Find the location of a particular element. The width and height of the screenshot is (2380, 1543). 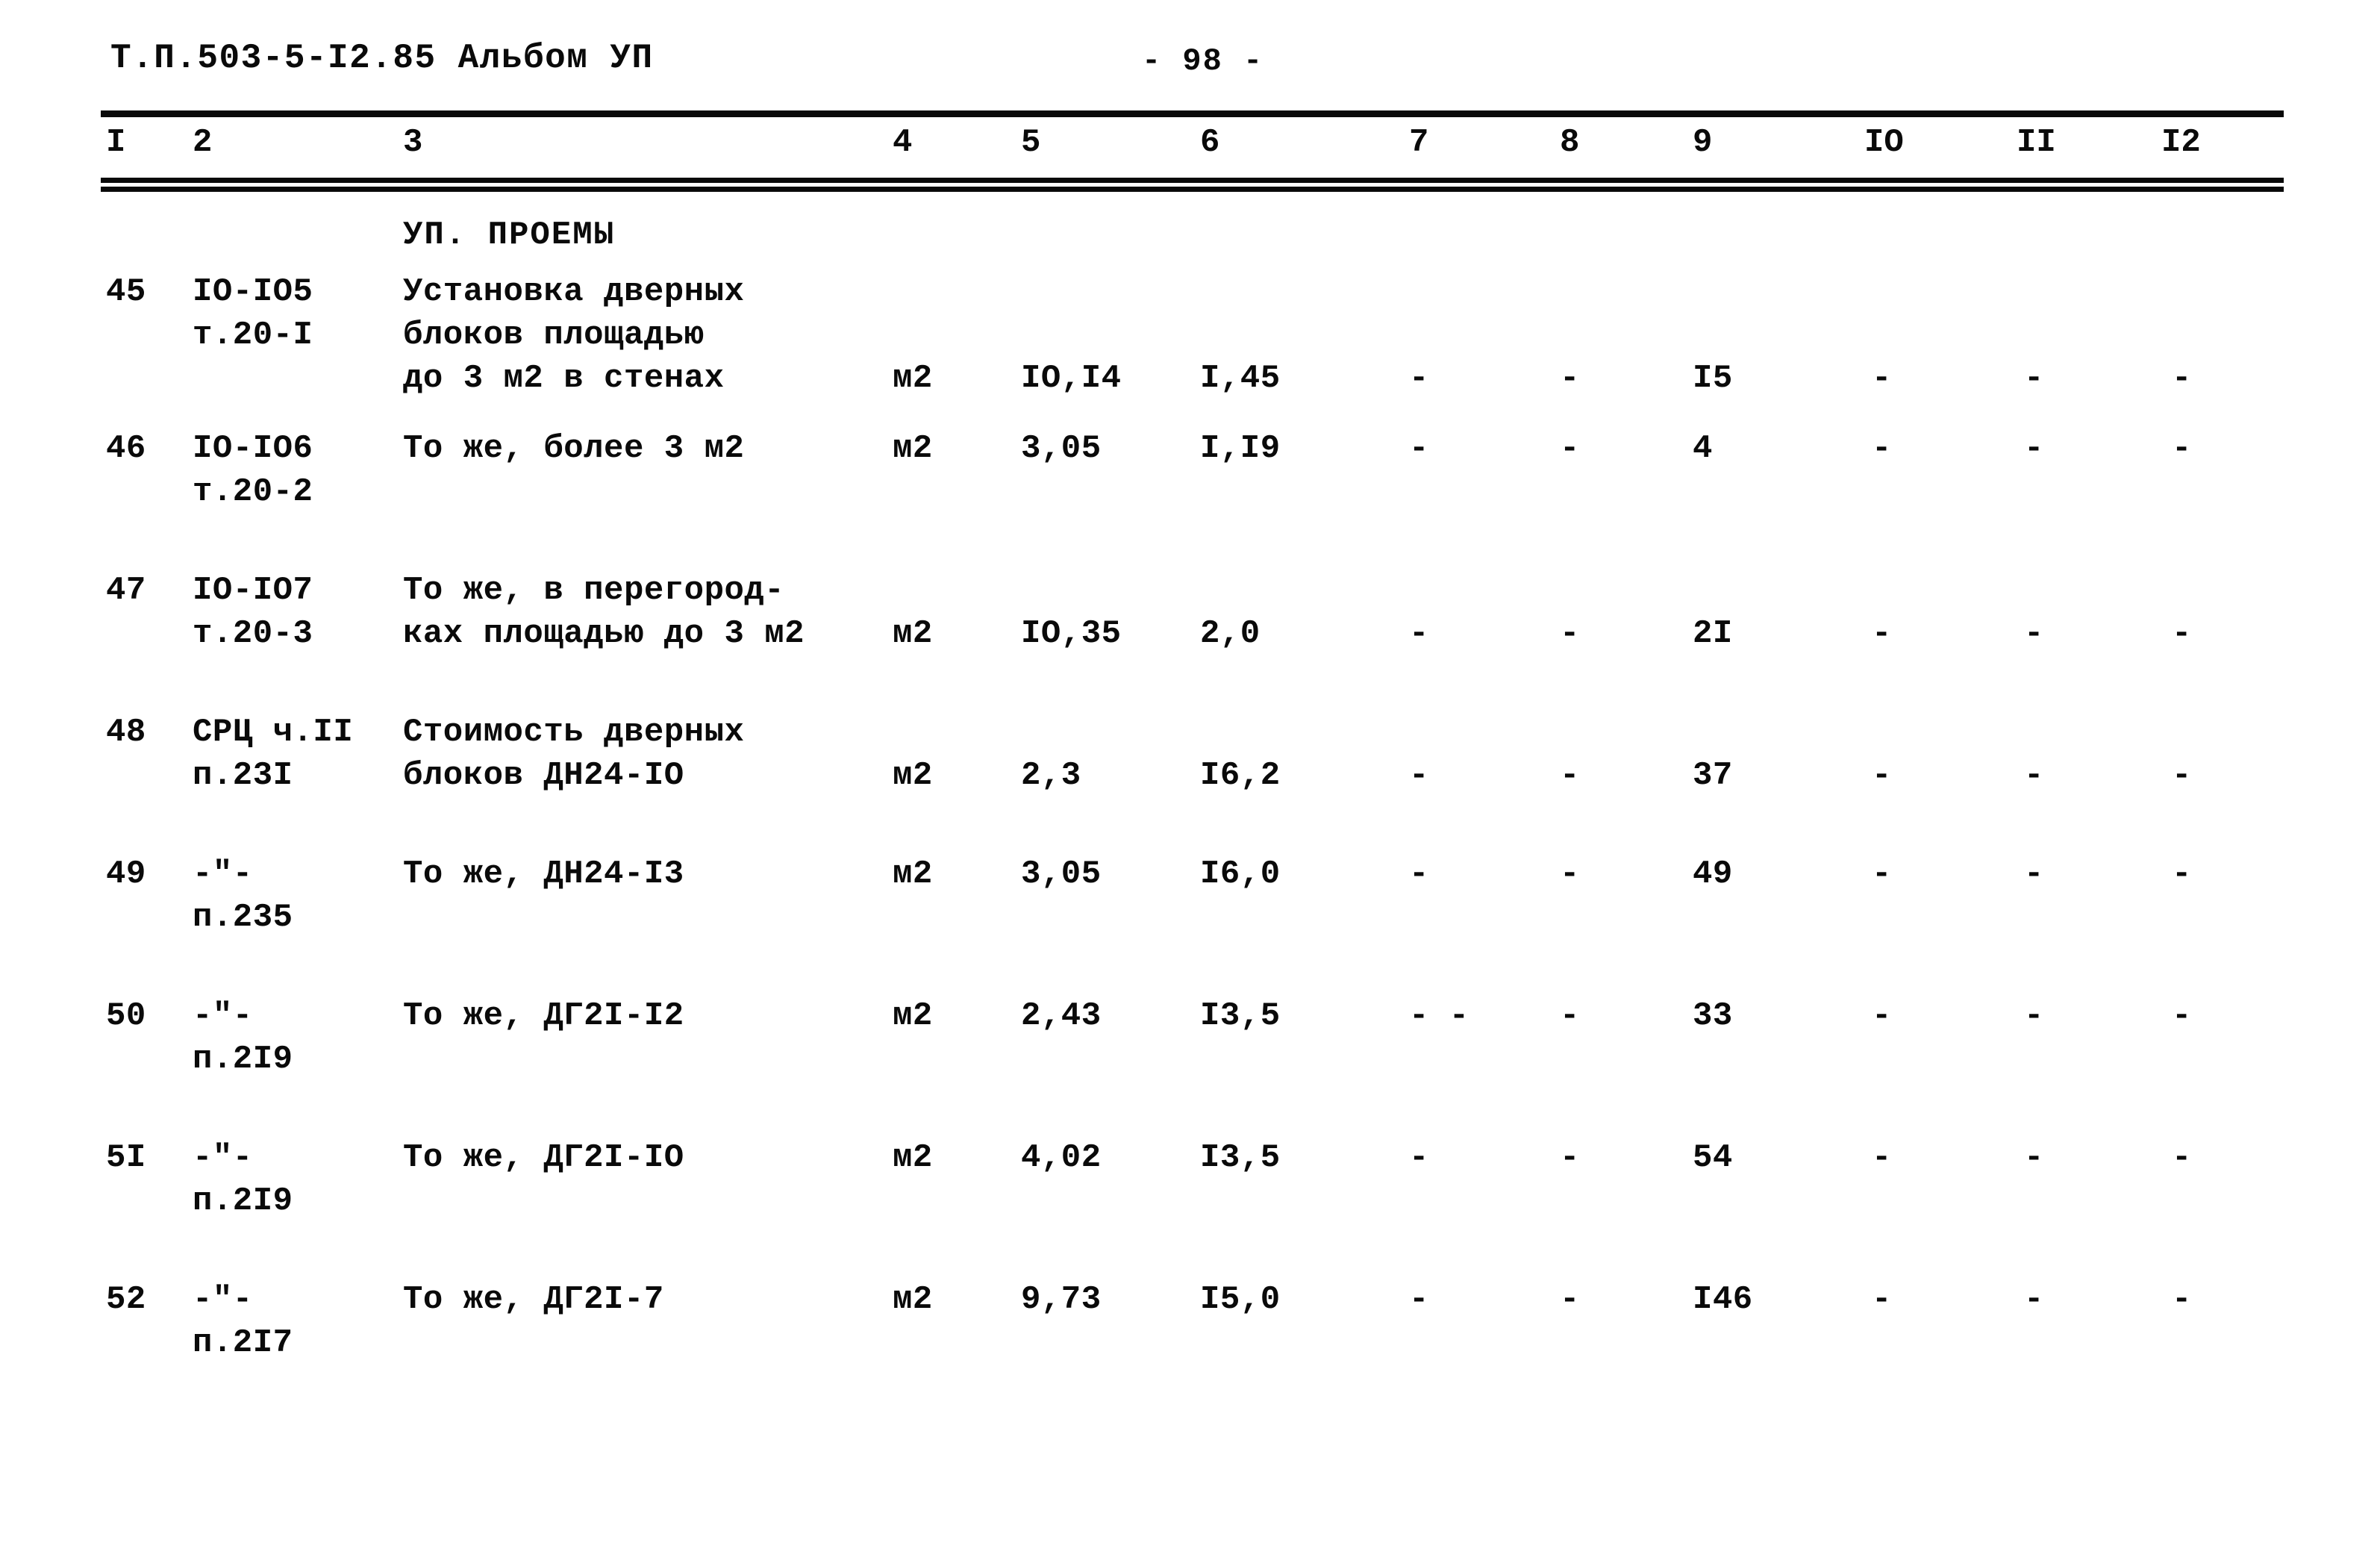

row-value-9: 2I is located at coordinates (1713, 633).